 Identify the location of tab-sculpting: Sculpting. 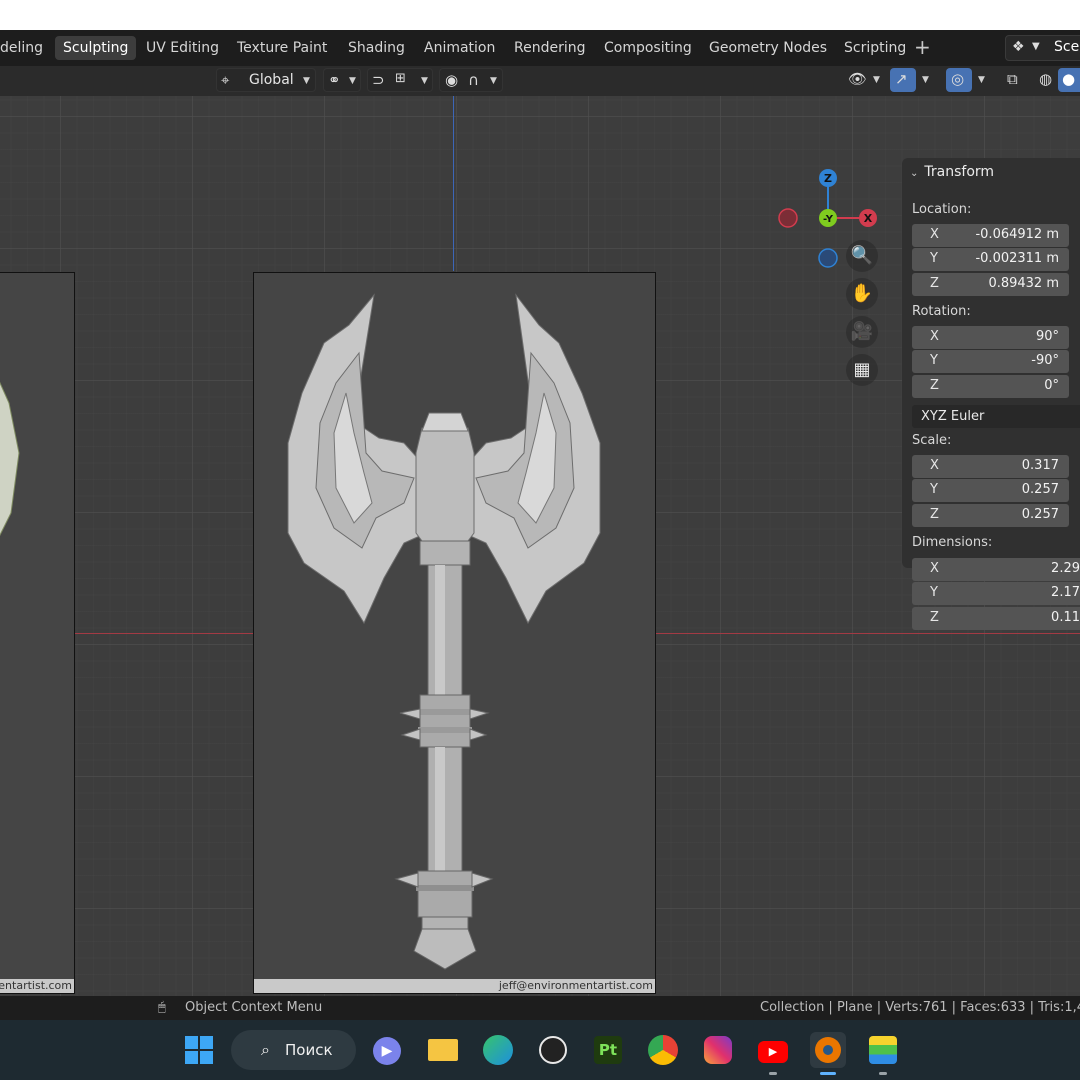
(96, 48).